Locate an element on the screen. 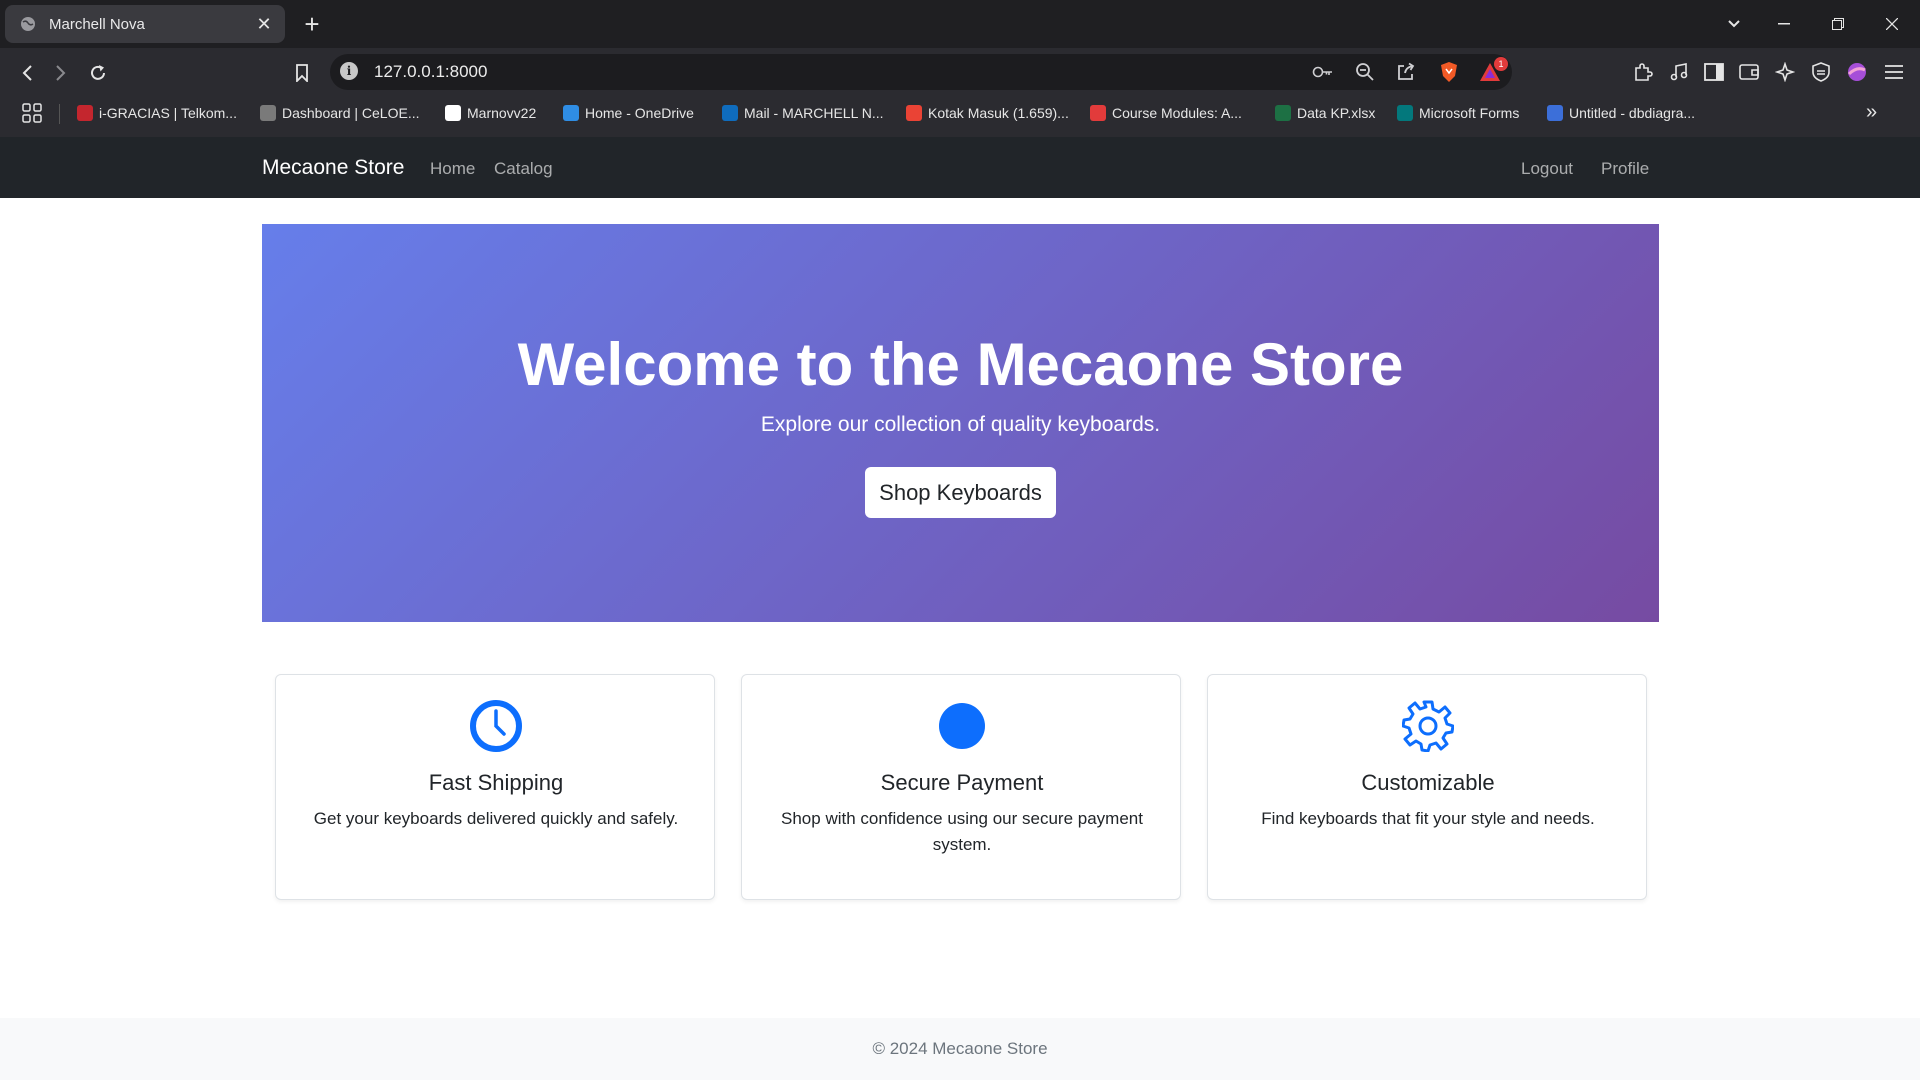  hero-title: Welcome to the Mecaone Store is located at coordinates (960, 364).